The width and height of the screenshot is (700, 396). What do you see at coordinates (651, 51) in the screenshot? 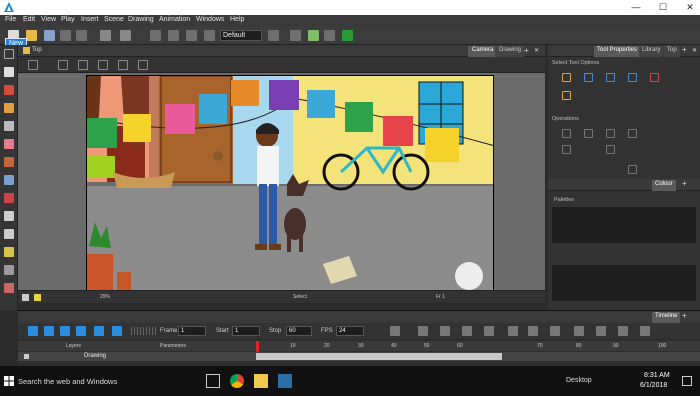
I see `tab-library: Library` at bounding box center [651, 51].